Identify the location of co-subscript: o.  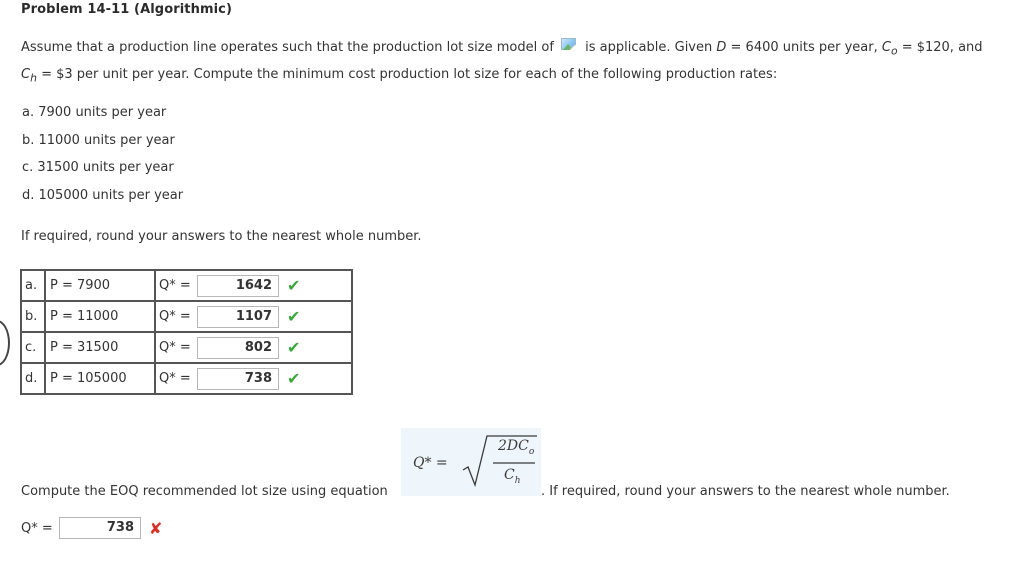
(894, 51).